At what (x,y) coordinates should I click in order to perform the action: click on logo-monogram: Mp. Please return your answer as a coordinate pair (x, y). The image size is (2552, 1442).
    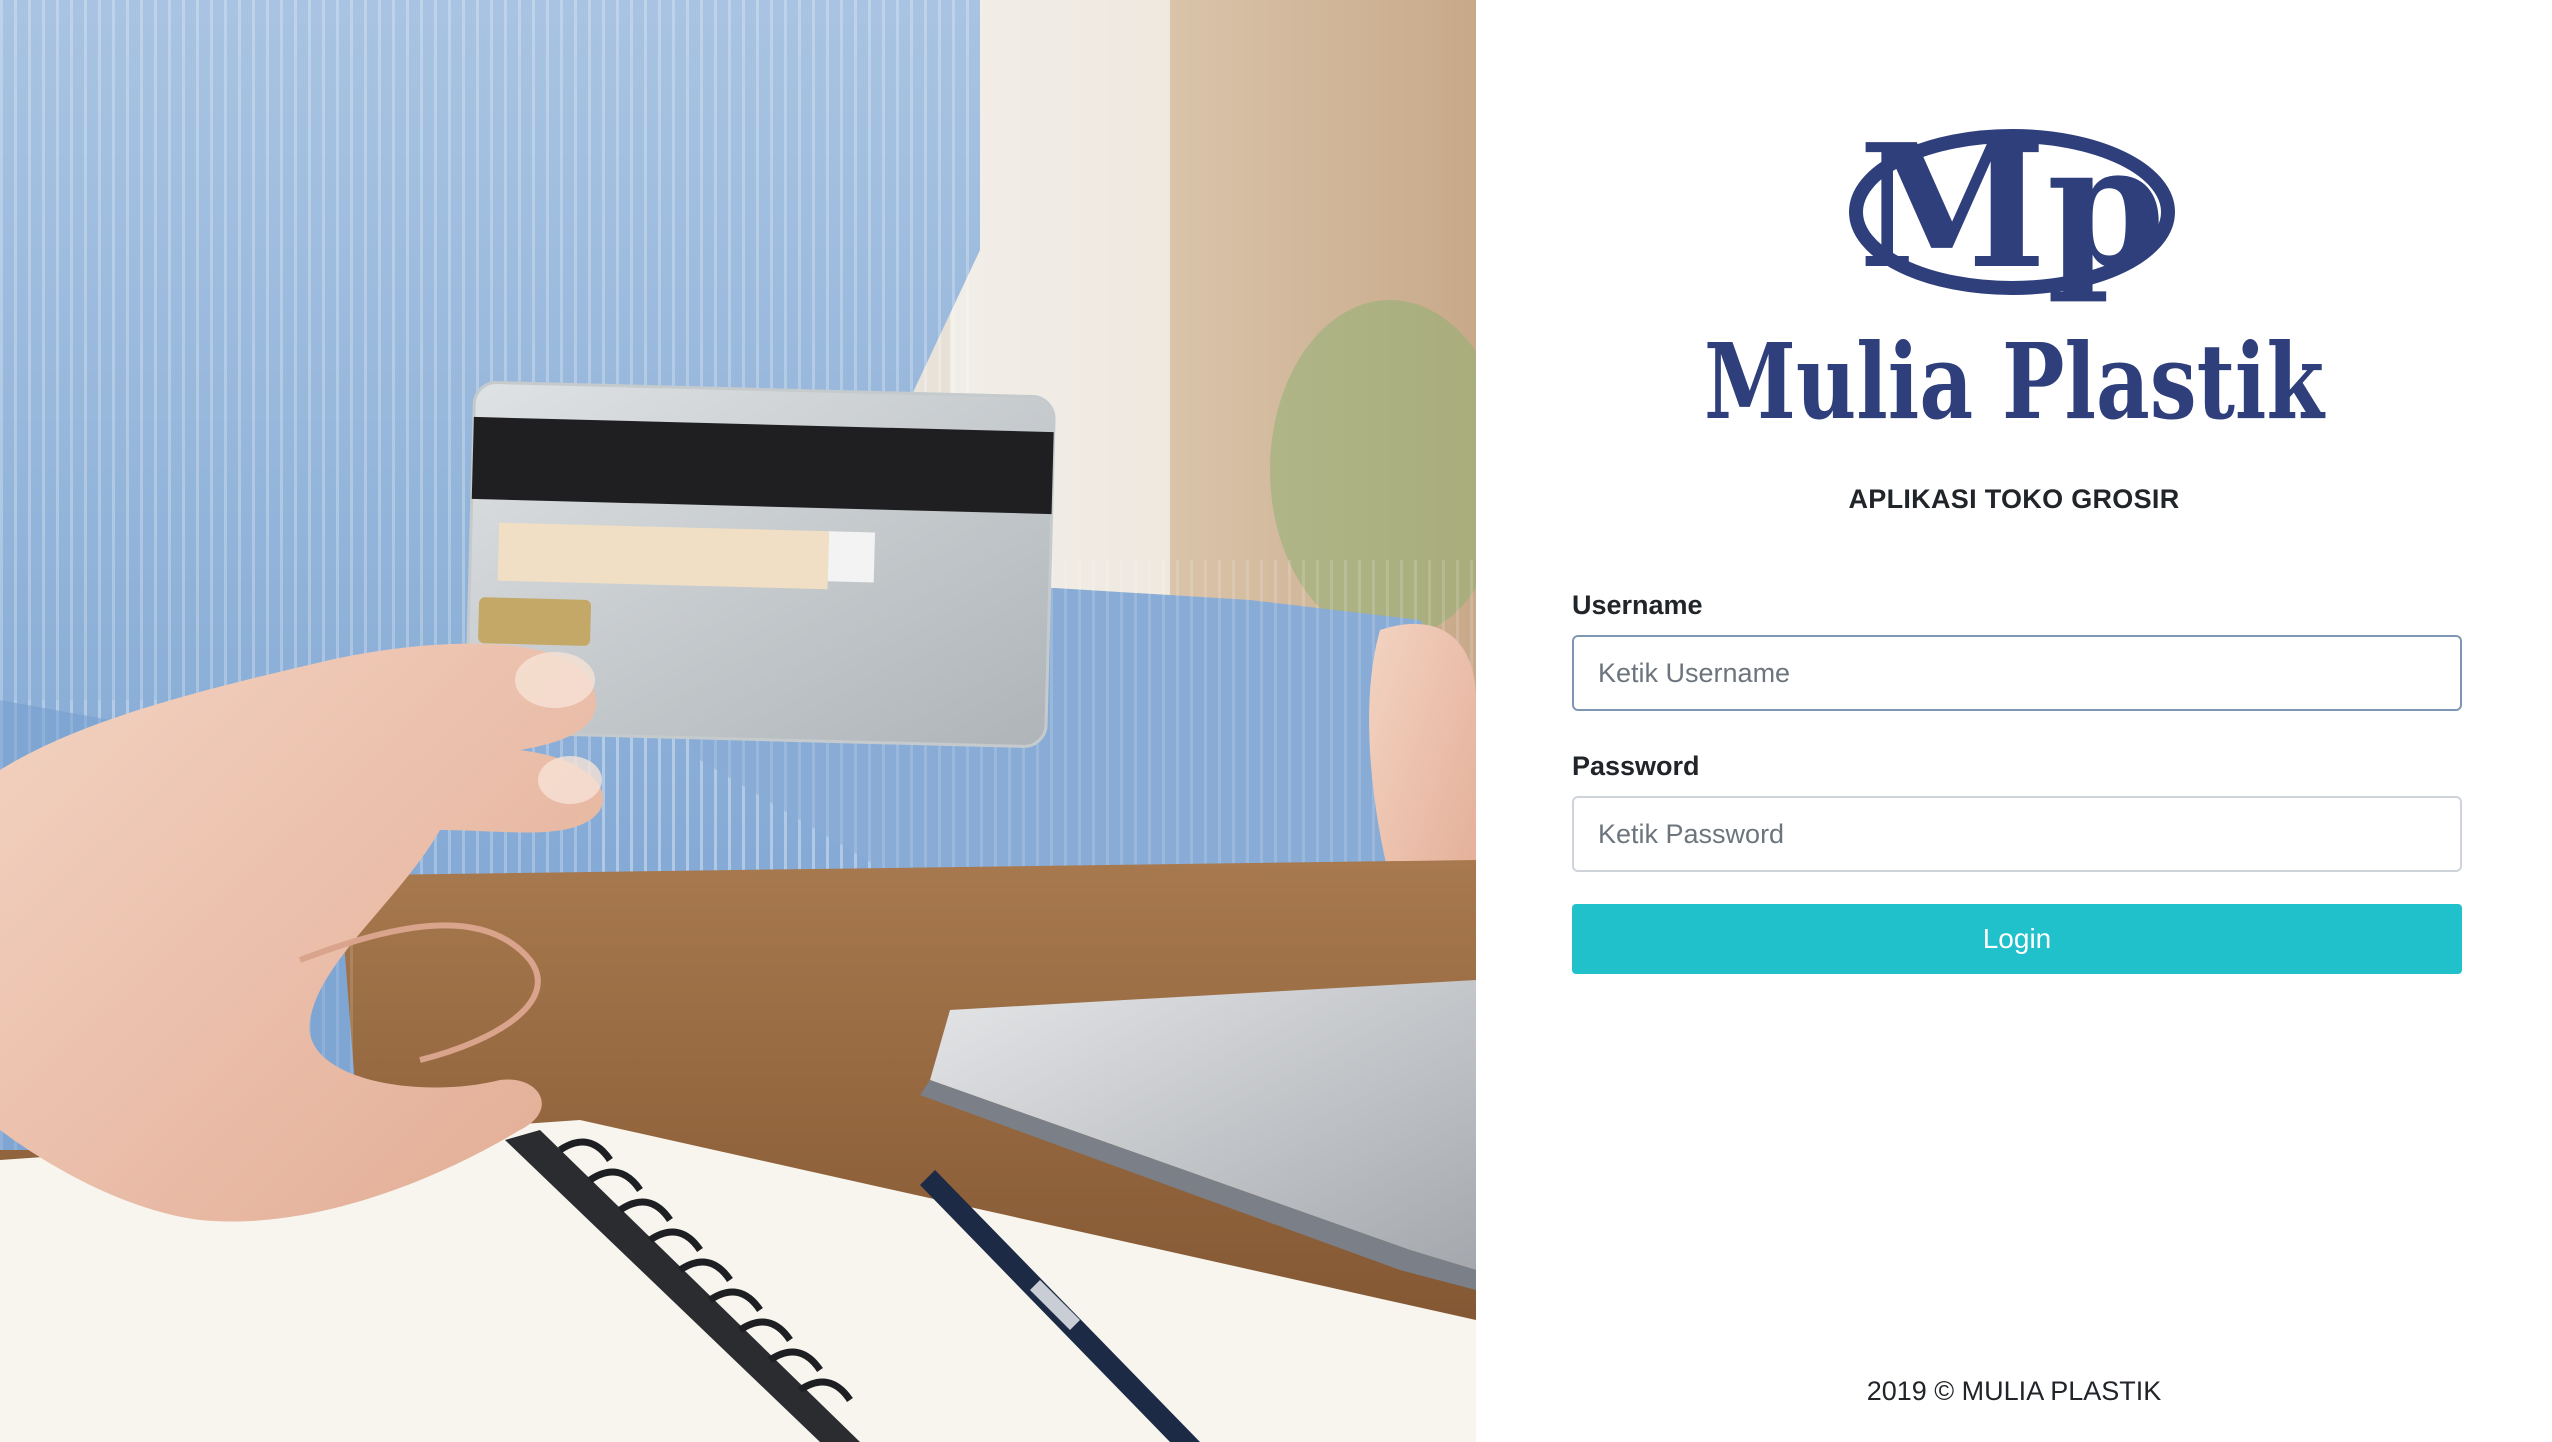
    Looking at the image, I should click on (2011, 207).